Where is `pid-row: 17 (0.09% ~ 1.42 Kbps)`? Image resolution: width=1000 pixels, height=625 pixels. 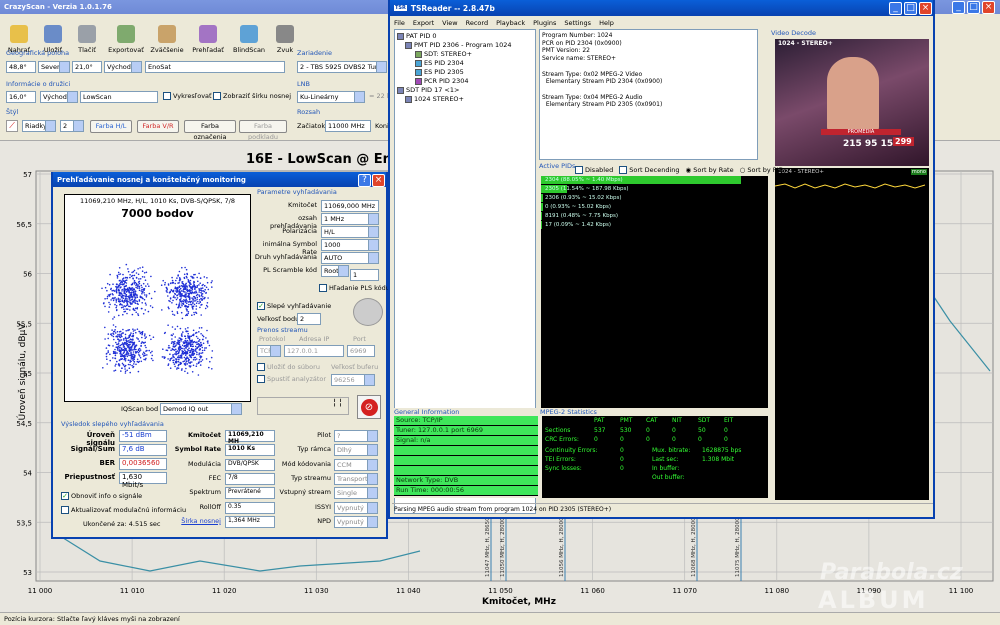 pid-row: 17 (0.09% ~ 1.42 Kbps) is located at coordinates (654, 225).